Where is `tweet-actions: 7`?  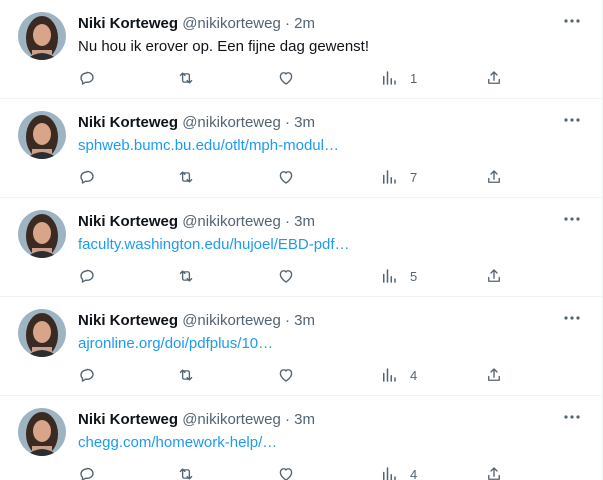
tweet-actions: 7 is located at coordinates (301, 177).